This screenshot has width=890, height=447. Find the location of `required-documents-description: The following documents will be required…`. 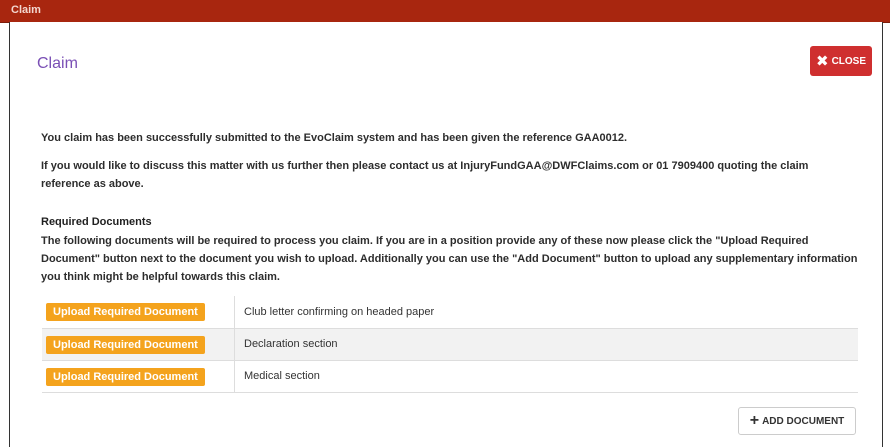

required-documents-description: The following documents will be required… is located at coordinates (449, 259).